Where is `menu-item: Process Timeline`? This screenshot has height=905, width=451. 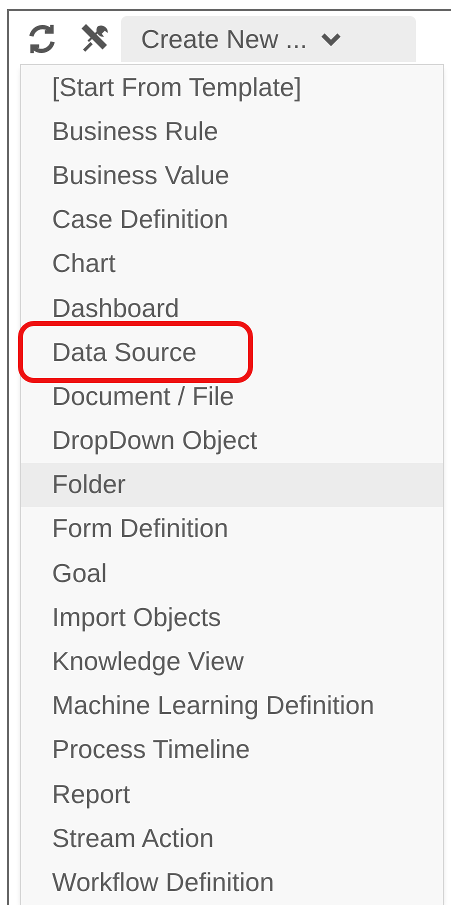
menu-item: Process Timeline is located at coordinates (232, 750).